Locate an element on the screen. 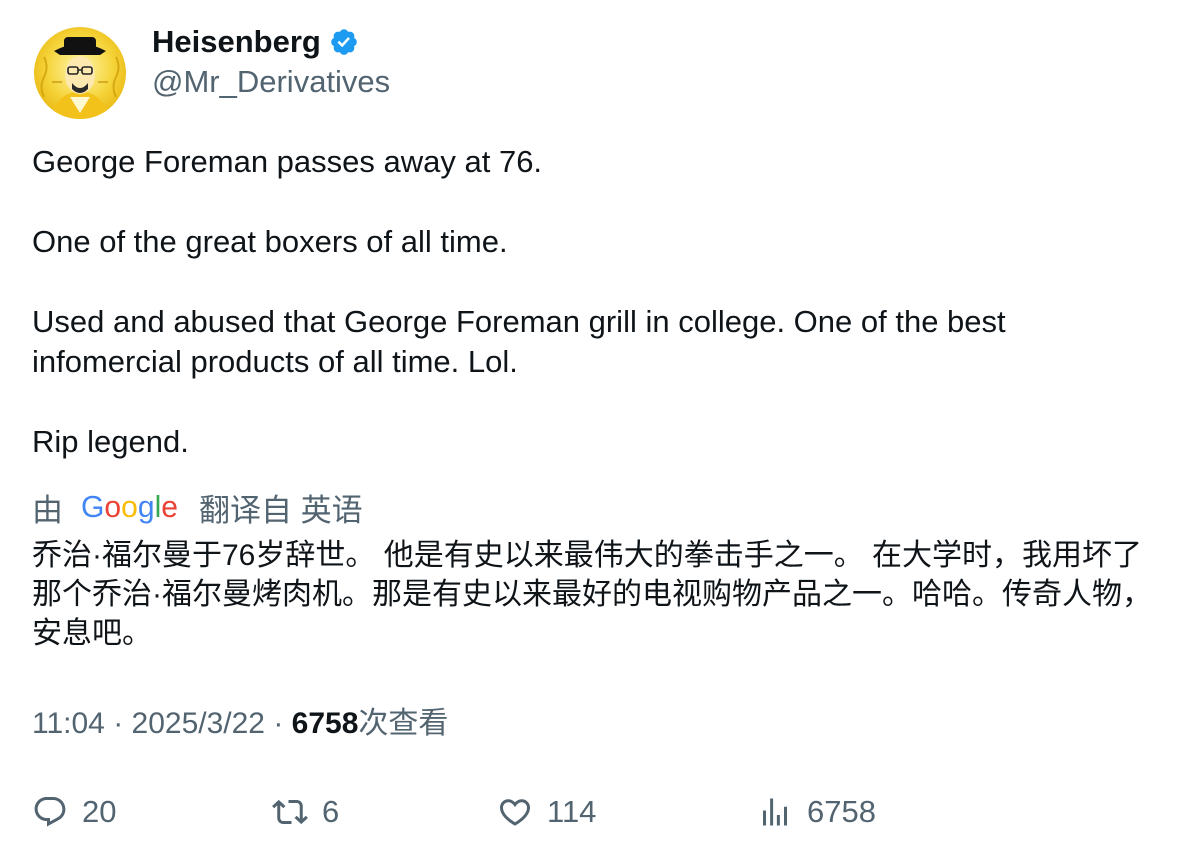 The image size is (1196, 858). tweet-meta: 11:04 · 2025/3/22 · 6758次查看 is located at coordinates (240, 724).